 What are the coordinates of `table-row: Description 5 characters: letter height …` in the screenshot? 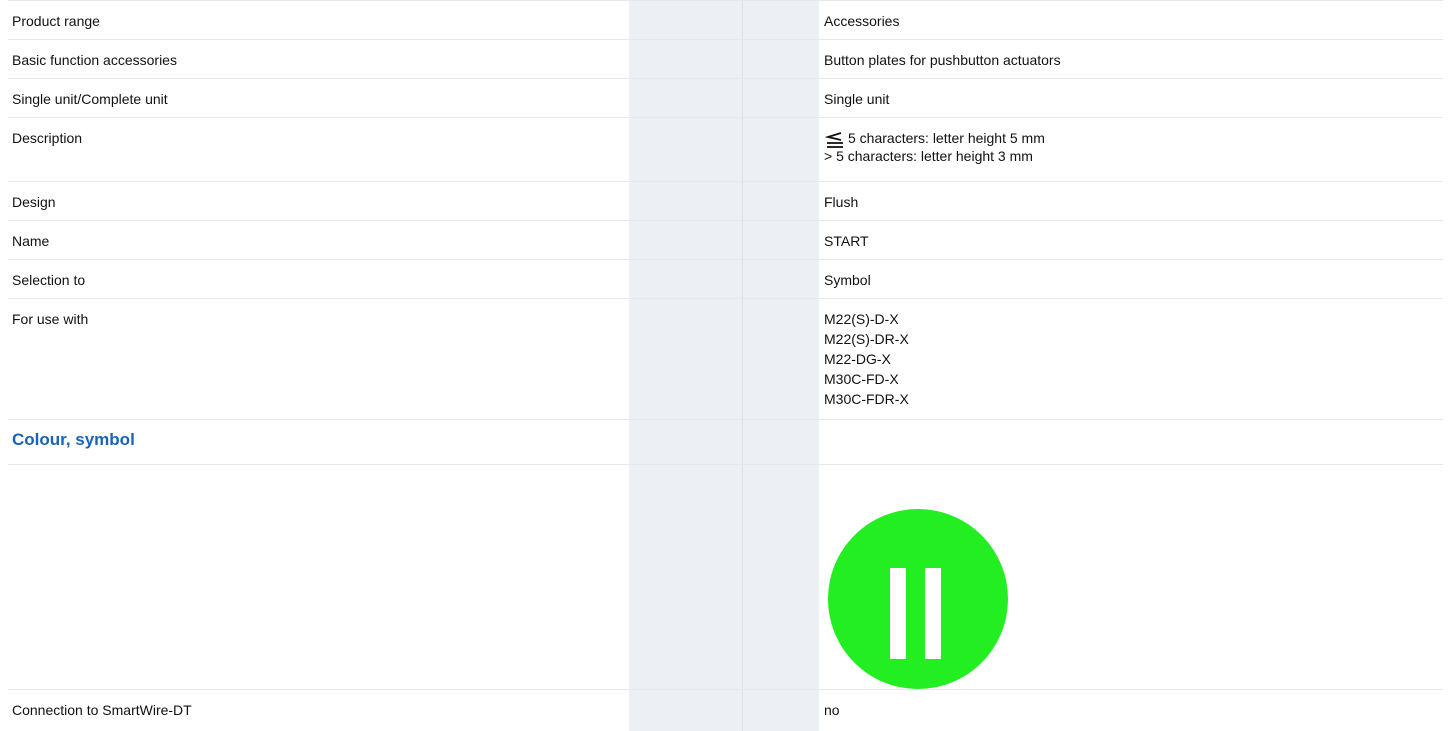 It's located at (725, 149).